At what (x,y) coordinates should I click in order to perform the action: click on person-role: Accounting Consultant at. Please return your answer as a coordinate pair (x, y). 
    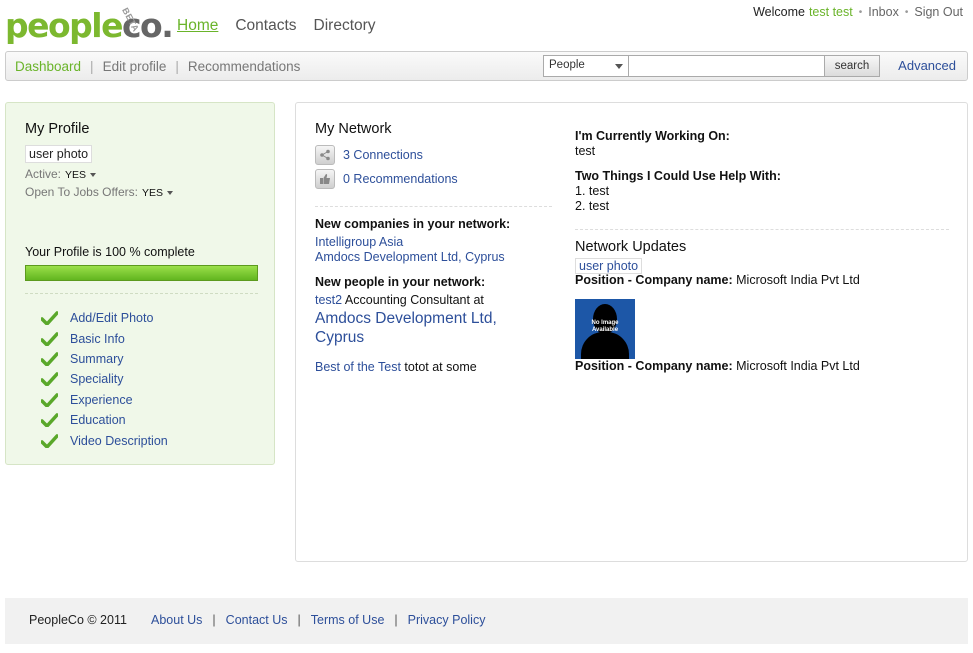
    Looking at the image, I should click on (414, 300).